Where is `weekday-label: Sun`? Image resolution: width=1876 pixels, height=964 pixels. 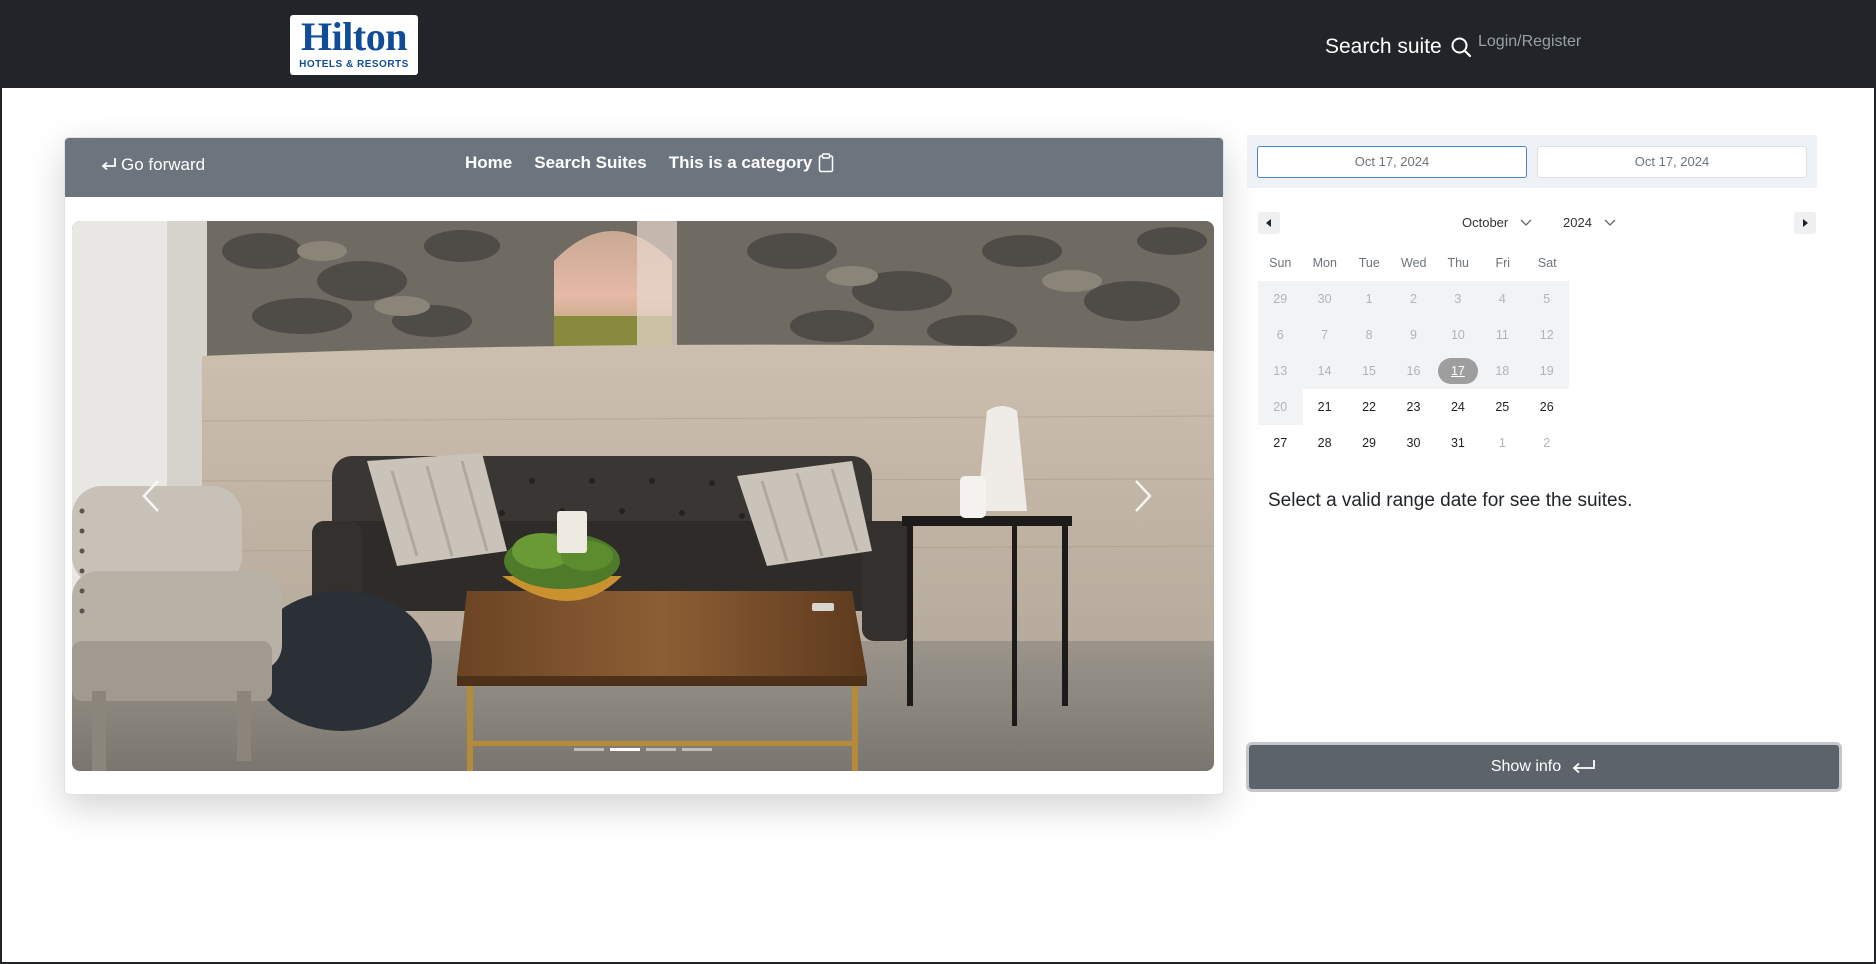 weekday-label: Sun is located at coordinates (1280, 263).